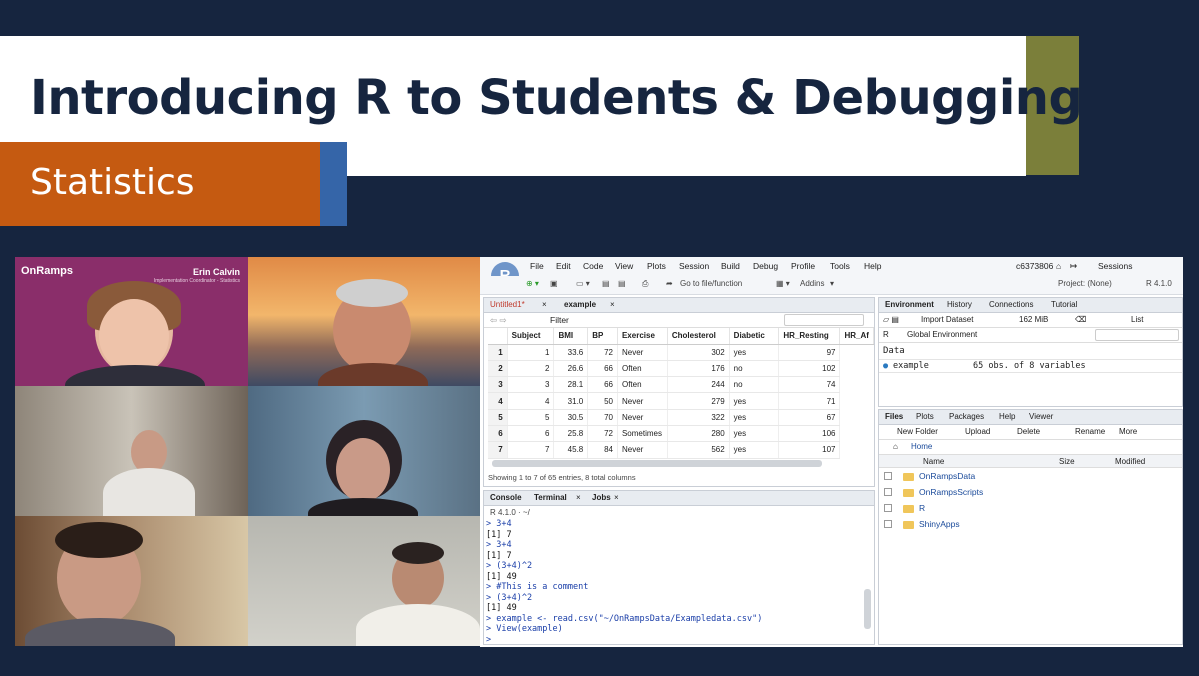 This screenshot has width=1199, height=676. I want to click on back-icon: ⇦ ⇨, so click(498, 320).